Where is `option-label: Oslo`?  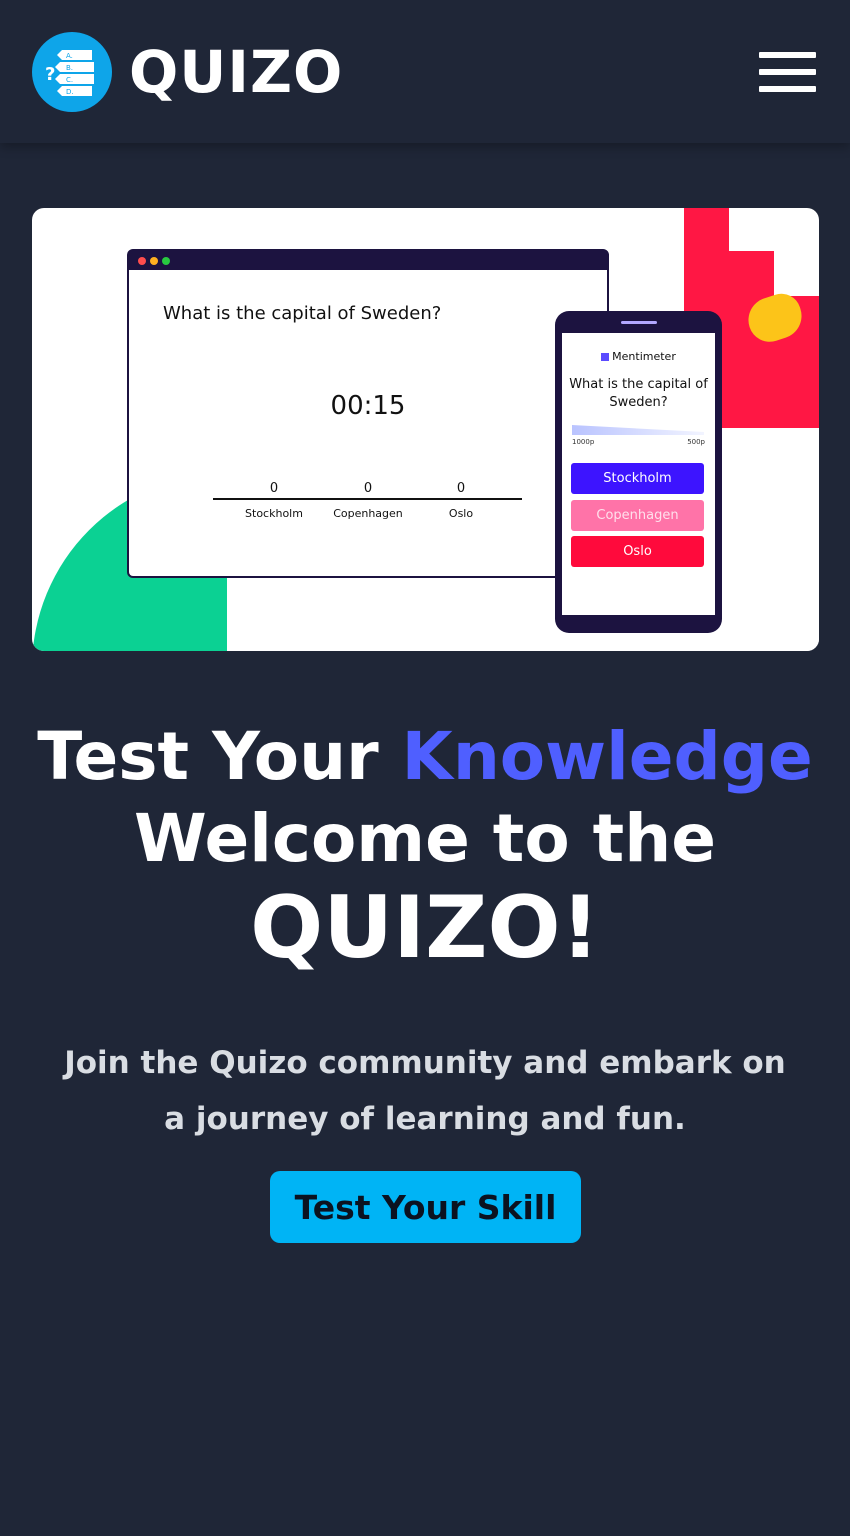 option-label: Oslo is located at coordinates (461, 513).